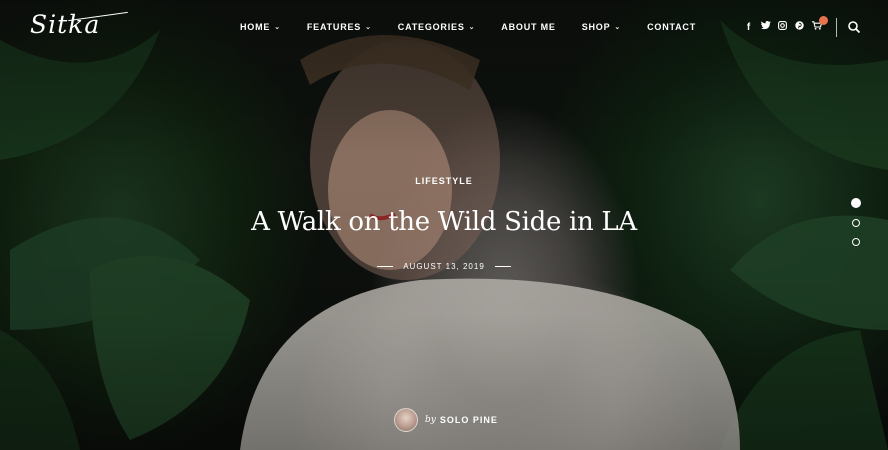 The width and height of the screenshot is (888, 450). I want to click on menu-item-home: HOME ⌄, so click(260, 27).